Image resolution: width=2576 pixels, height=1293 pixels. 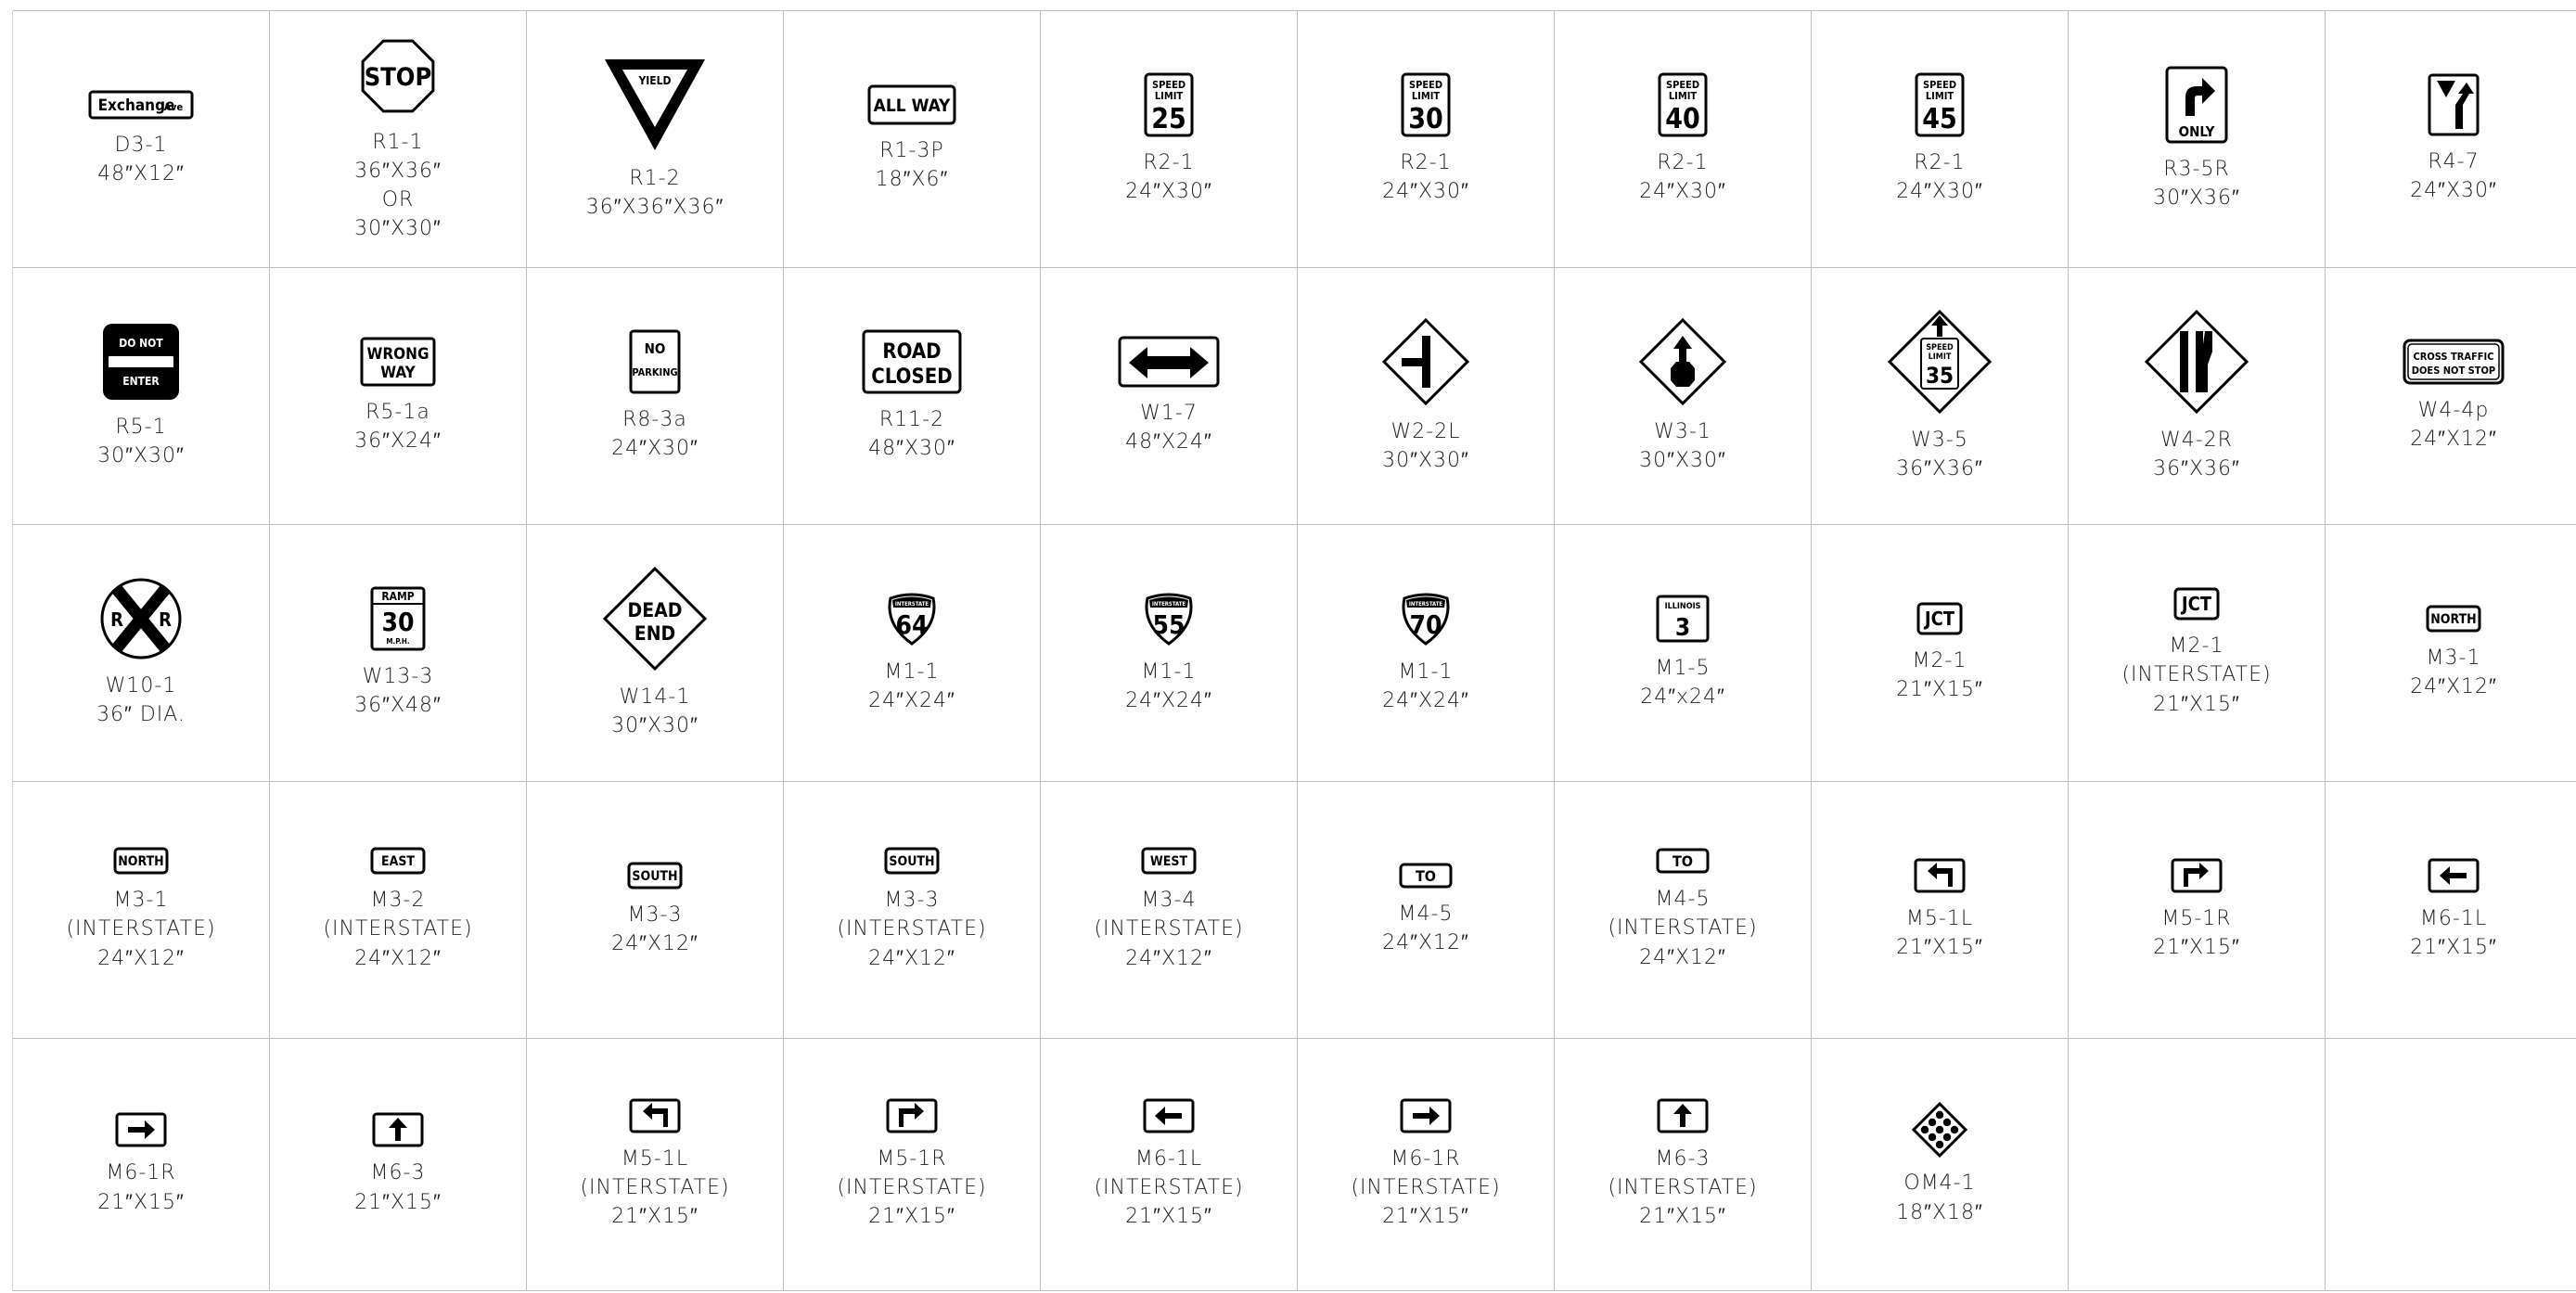 What do you see at coordinates (911, 150) in the screenshot?
I see `sign-code: R1-3P` at bounding box center [911, 150].